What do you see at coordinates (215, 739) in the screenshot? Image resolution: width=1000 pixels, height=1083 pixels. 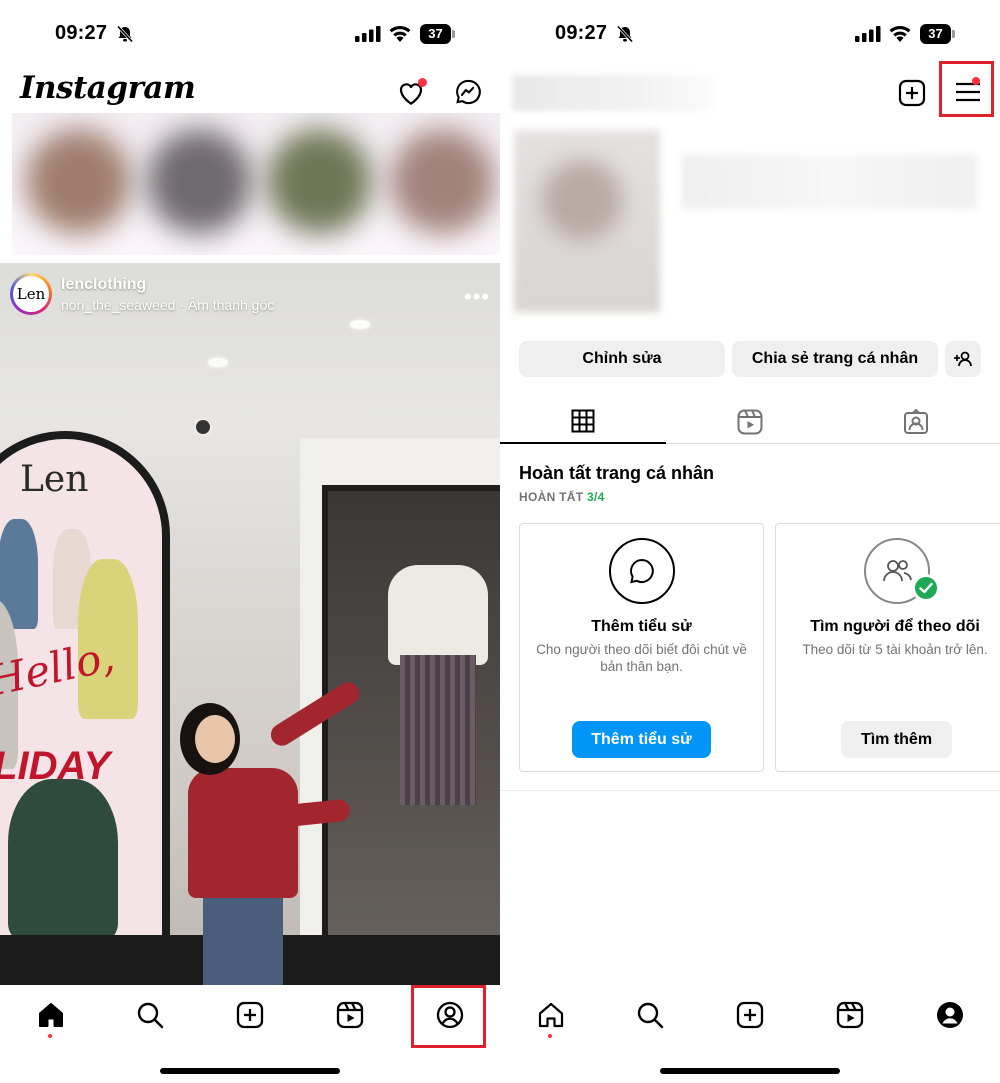 I see `person-face` at bounding box center [215, 739].